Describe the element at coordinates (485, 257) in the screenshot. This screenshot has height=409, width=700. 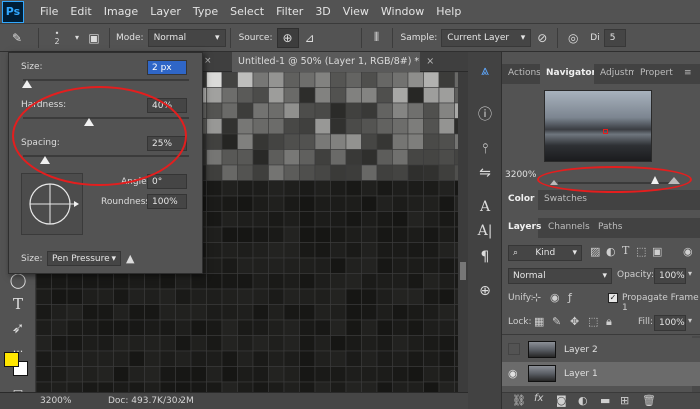
I see `glyphs-icon: ¶` at that location.